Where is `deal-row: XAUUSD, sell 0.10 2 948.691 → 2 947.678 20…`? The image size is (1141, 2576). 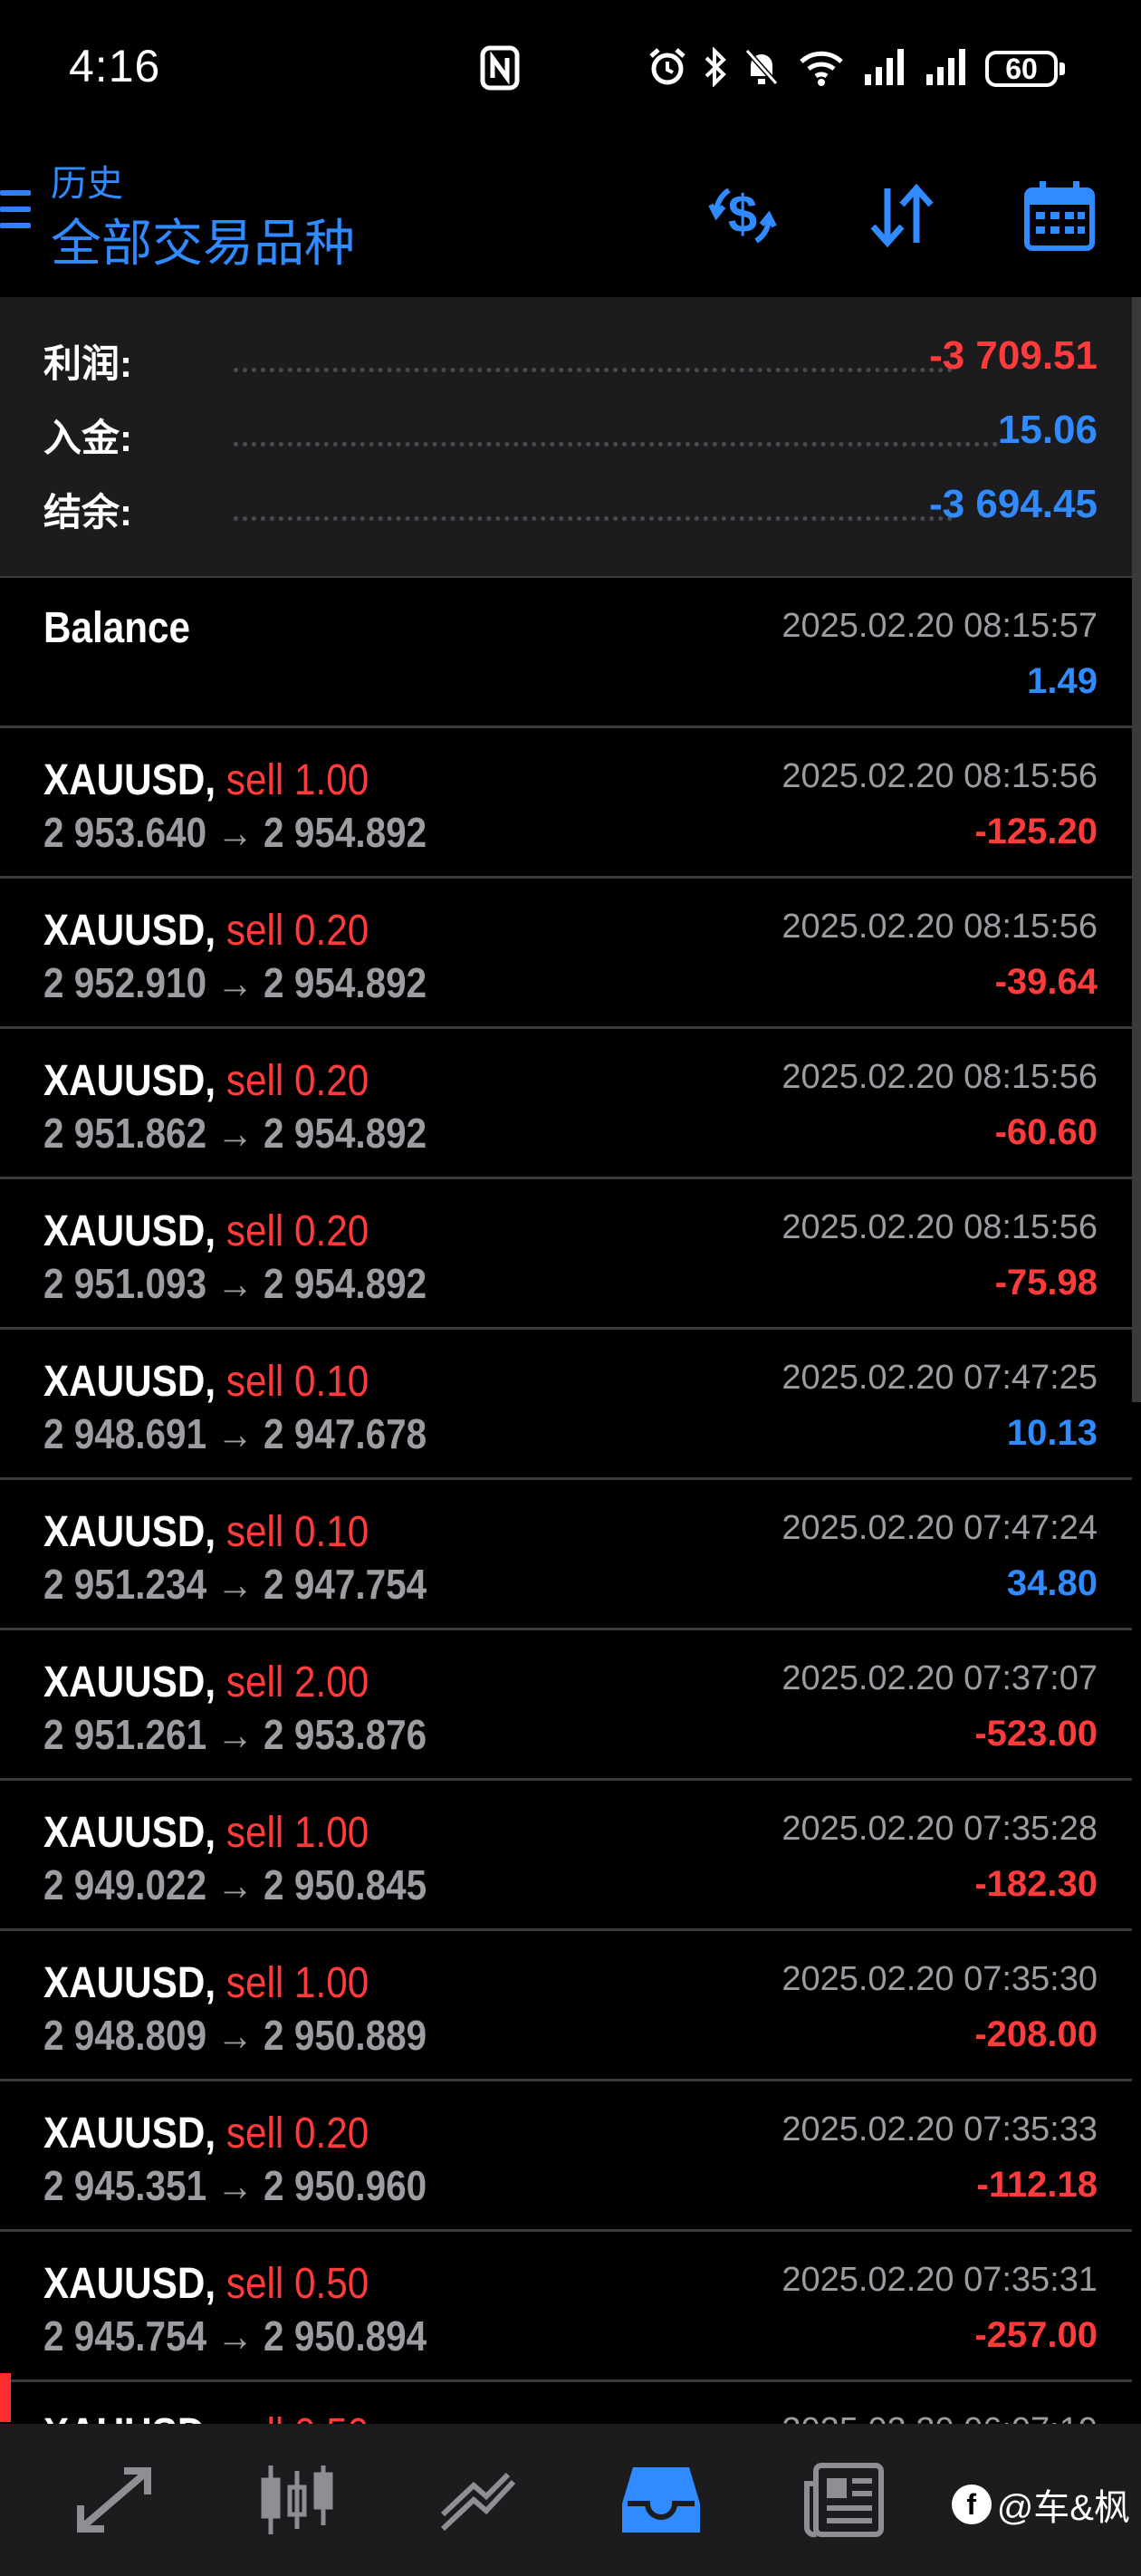 deal-row: XAUUSD, sell 0.10 2 948.691 → 2 947.678 20… is located at coordinates (566, 1405).